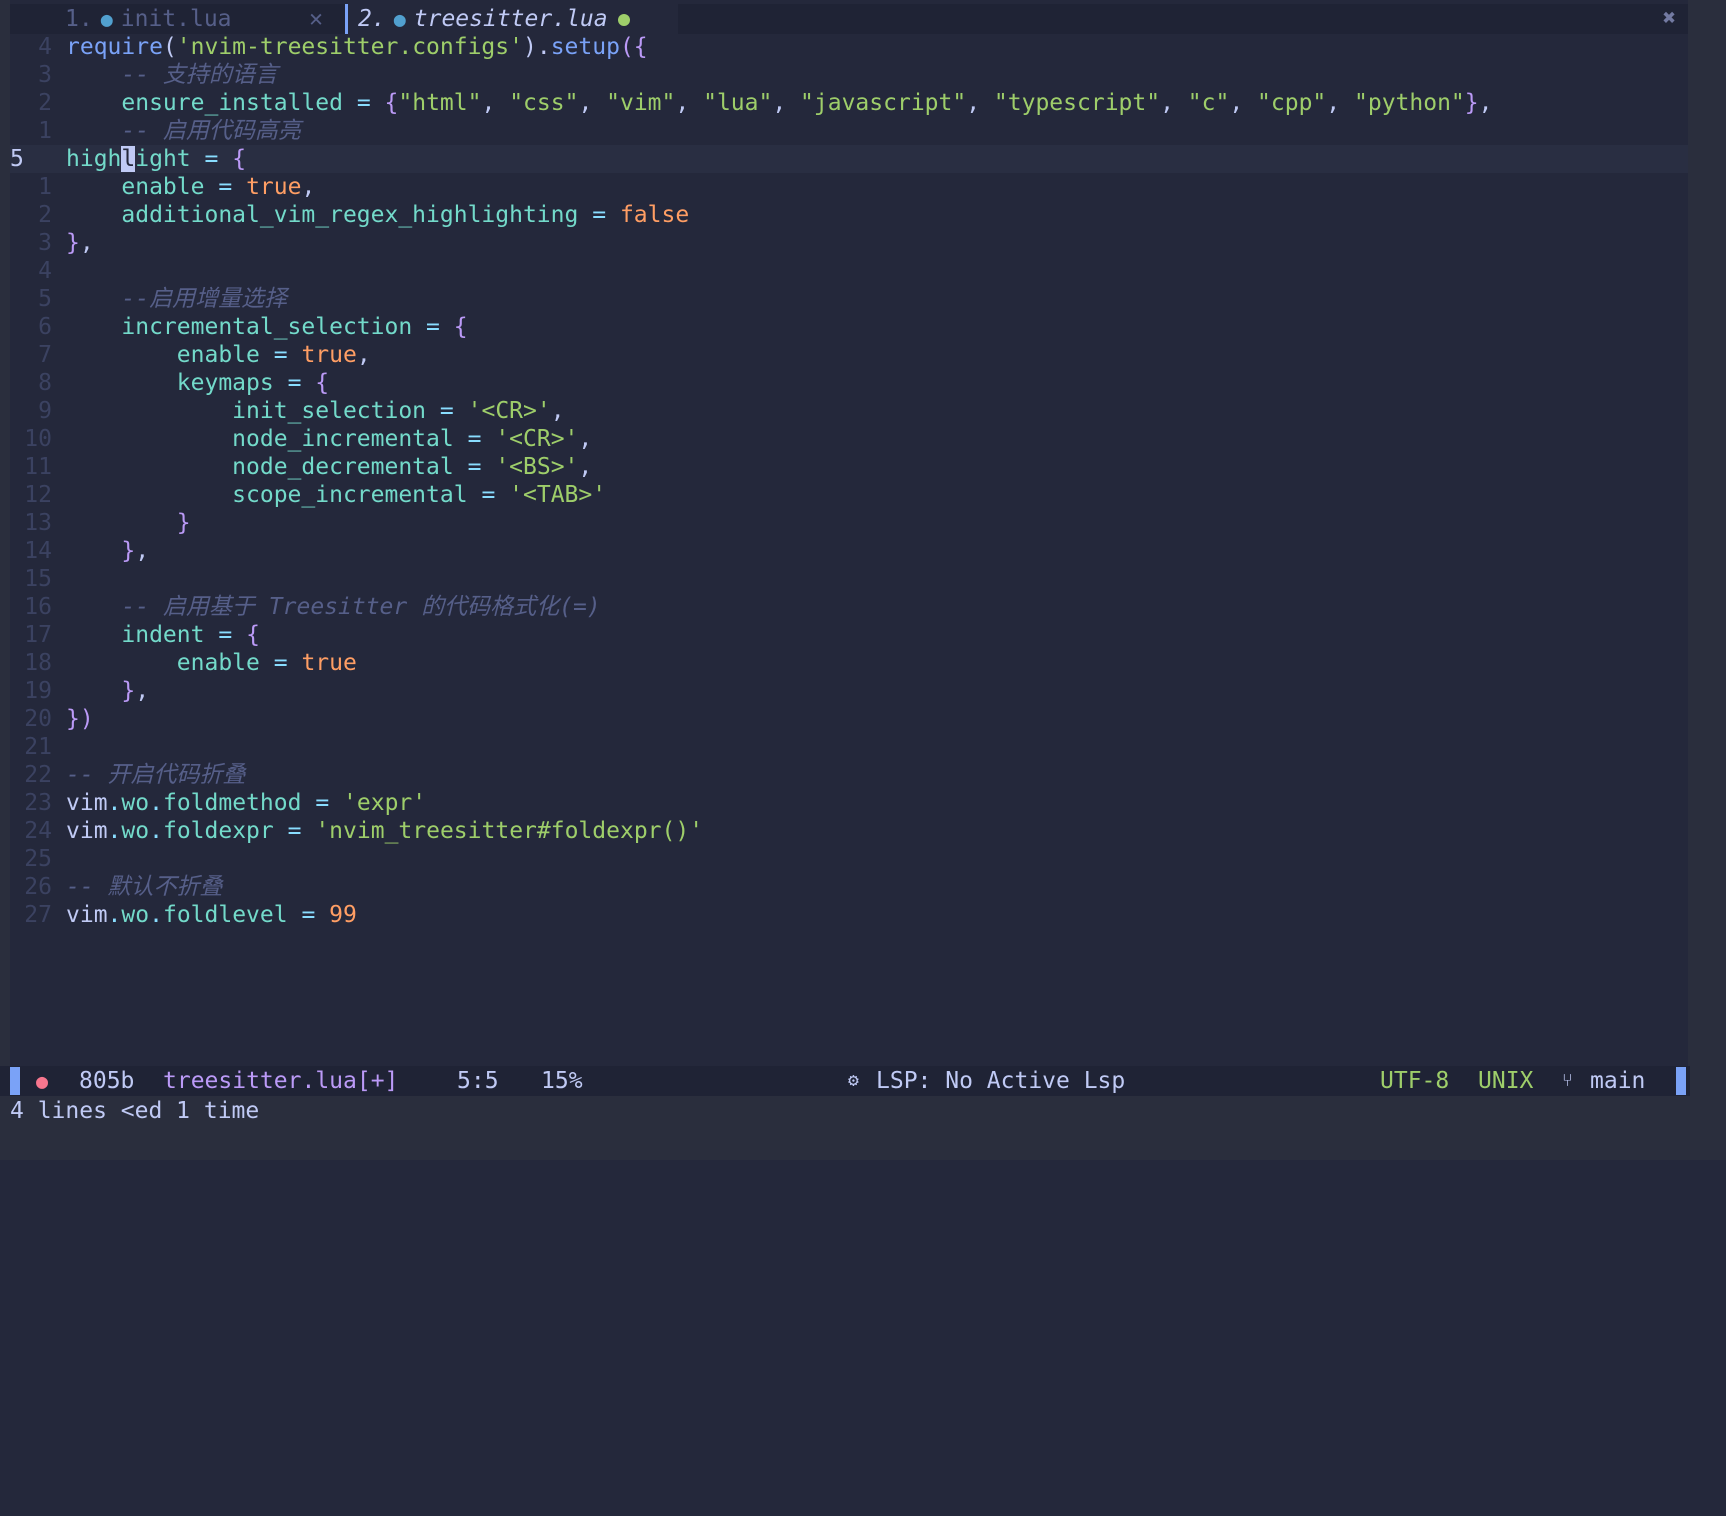 The image size is (1726, 1516). Describe the element at coordinates (398, 411) in the screenshot. I see `line-text: init_selection = '<CR>',` at that location.